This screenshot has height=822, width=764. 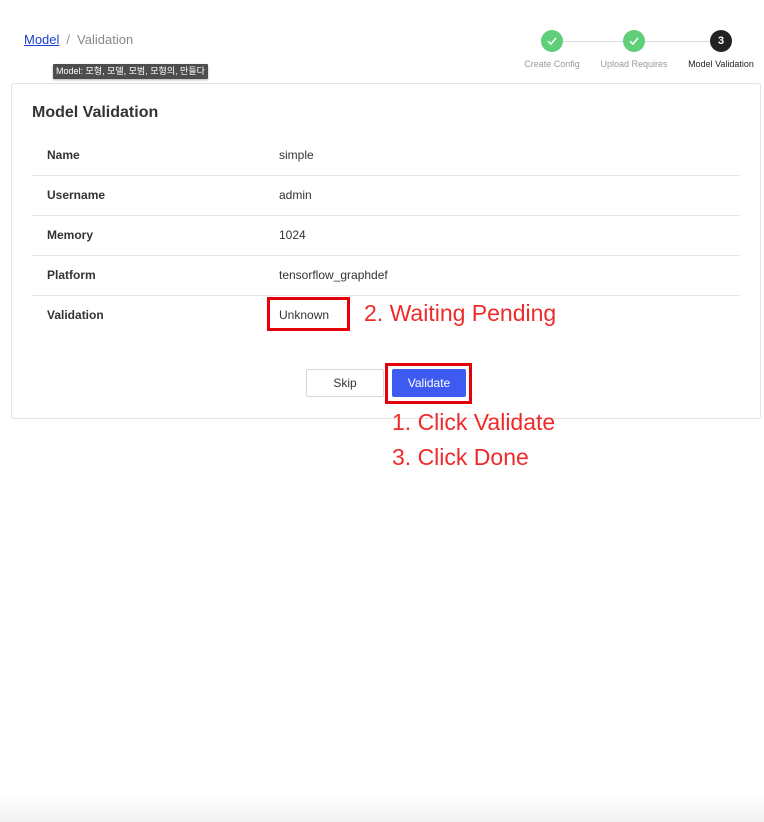 I want to click on detail-row-memory: Memory 1024, so click(x=386, y=236).